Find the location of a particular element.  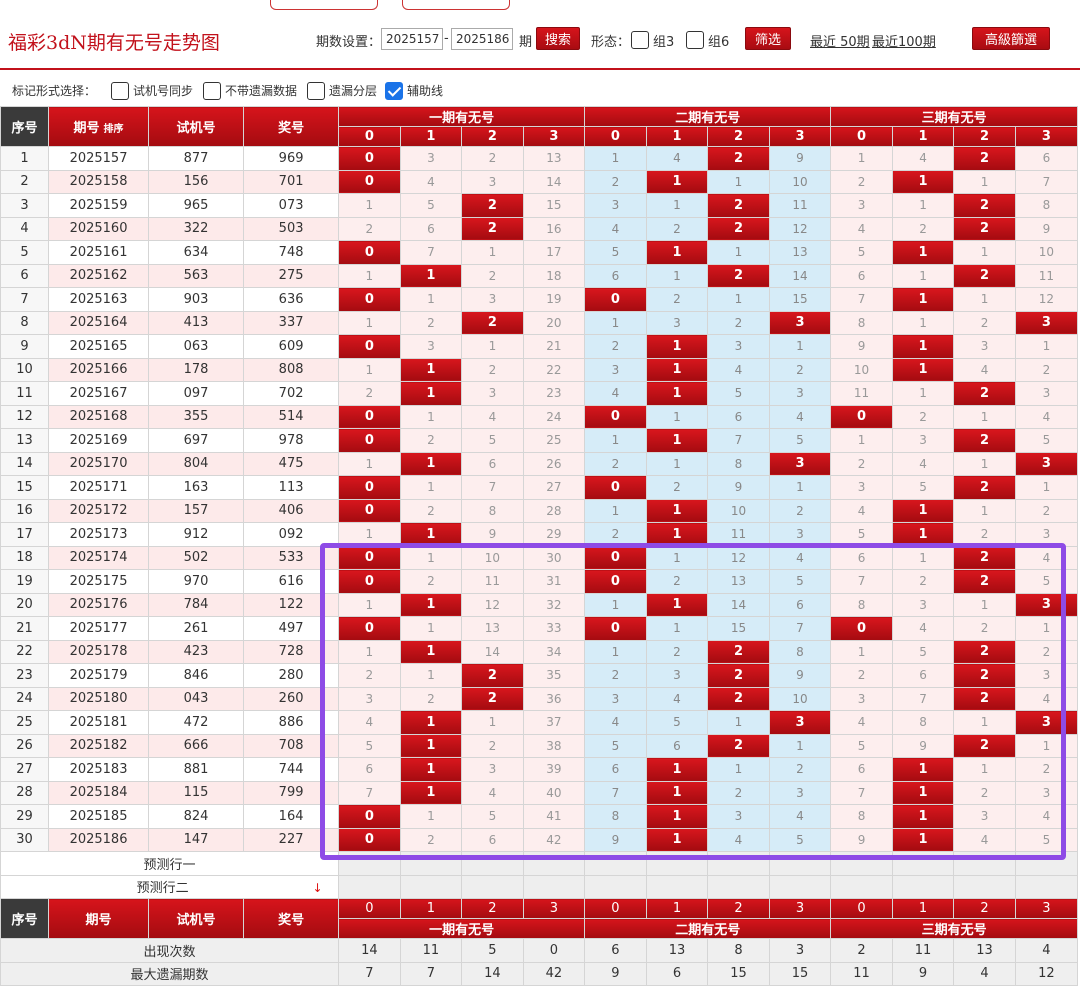

miss-cell: 11 is located at coordinates (1046, 275).